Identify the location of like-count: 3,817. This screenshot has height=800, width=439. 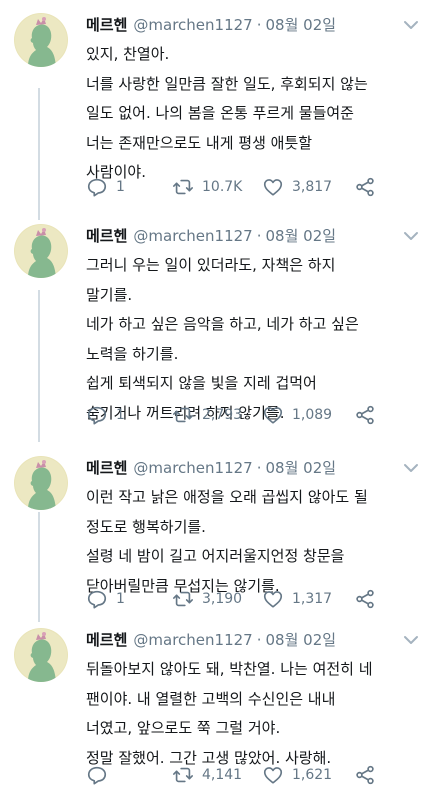
(312, 187).